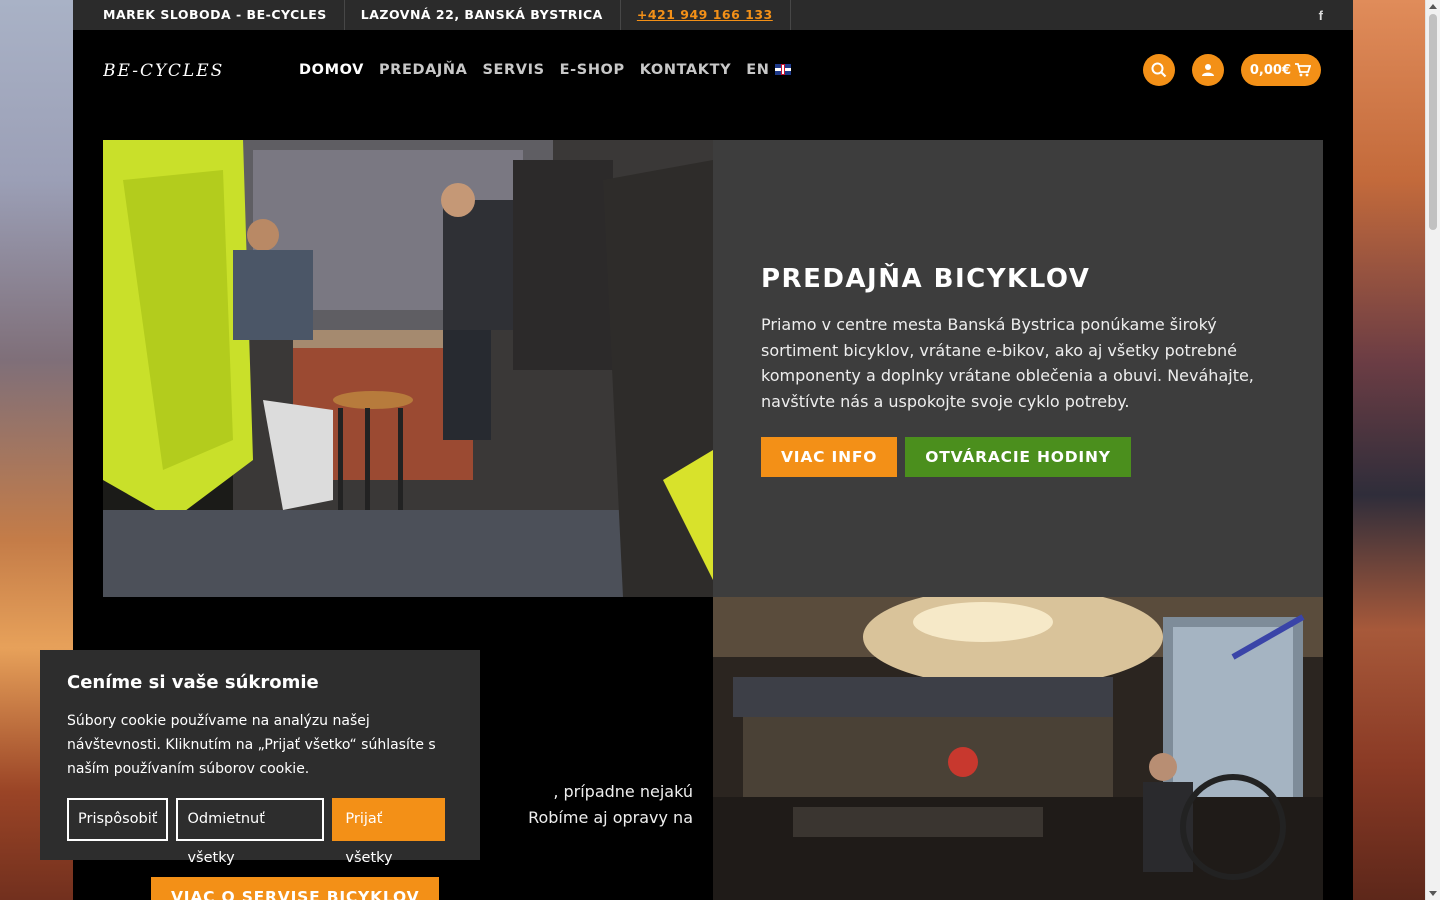 This screenshot has height=900, width=1440. What do you see at coordinates (163, 70) in the screenshot?
I see `logo-text: BE-CYCLES` at bounding box center [163, 70].